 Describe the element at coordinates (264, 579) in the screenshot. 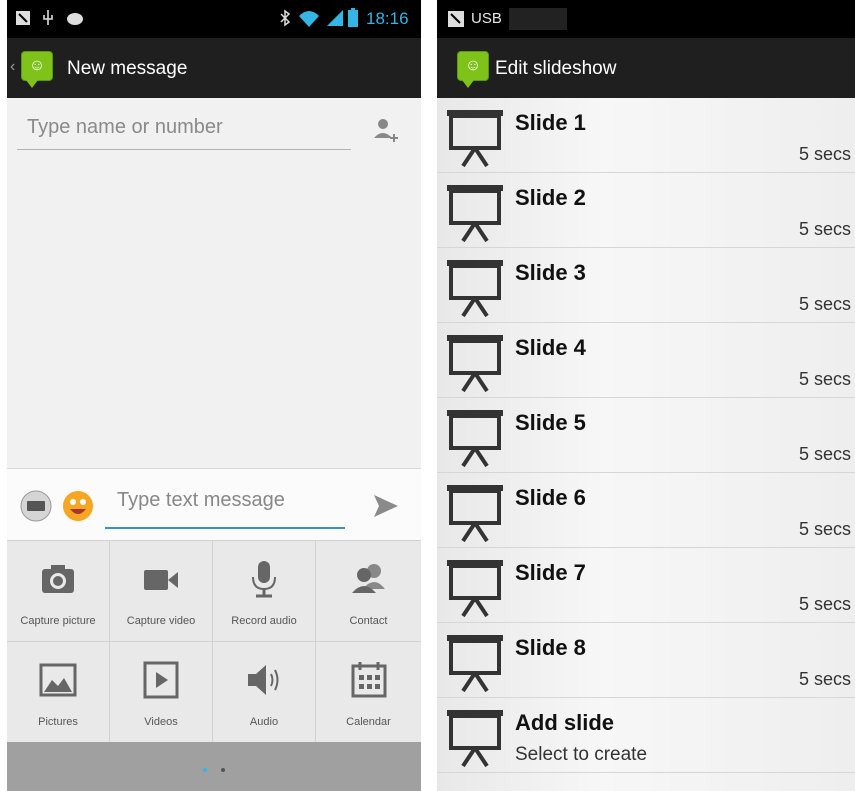

I see `microphone-icon` at that location.